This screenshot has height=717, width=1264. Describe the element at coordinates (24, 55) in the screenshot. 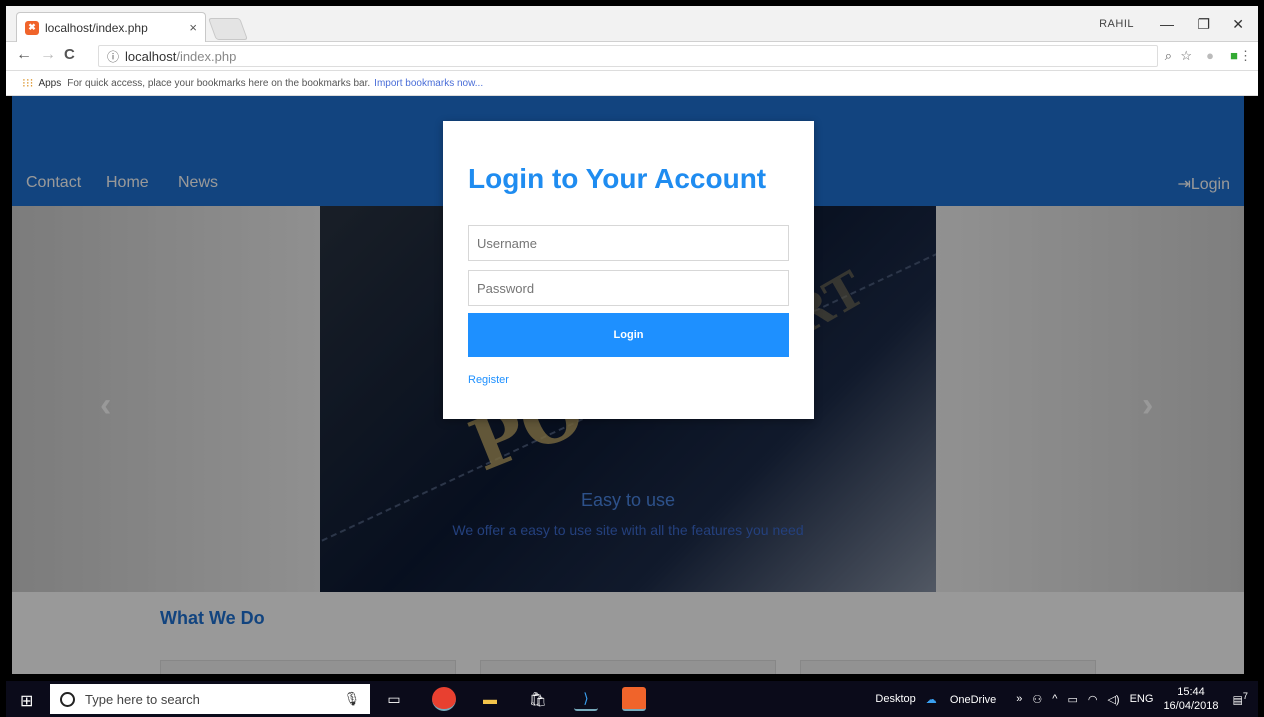

I see `back-icon: ←` at that location.